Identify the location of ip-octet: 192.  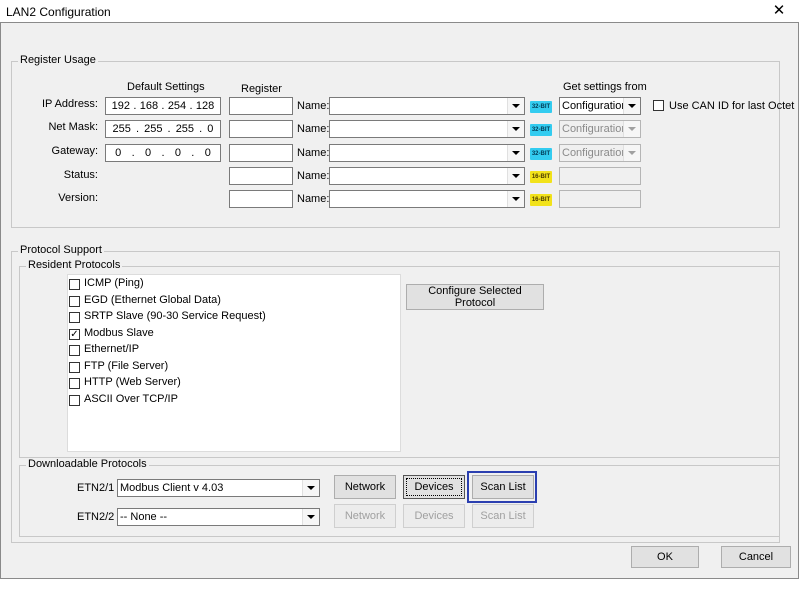
(121, 106).